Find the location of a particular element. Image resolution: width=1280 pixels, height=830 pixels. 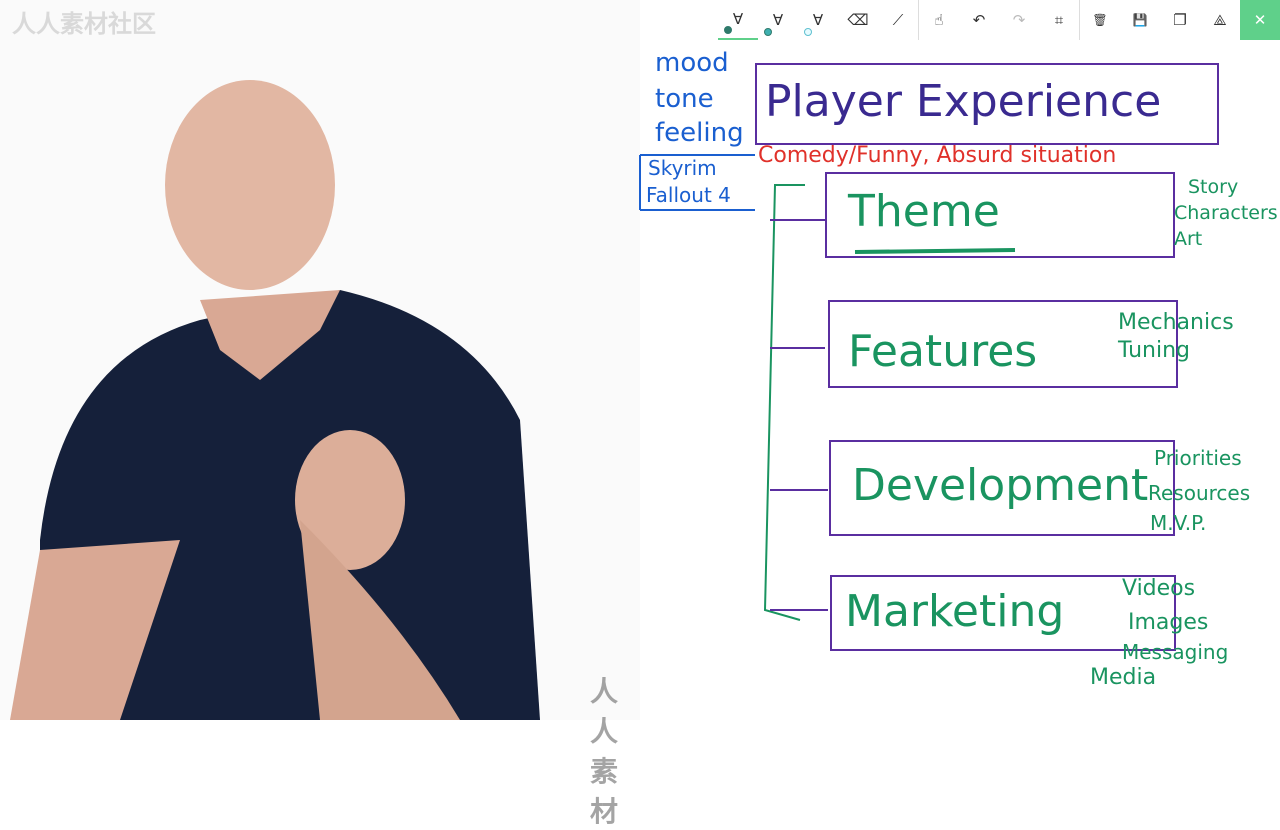

example-fallout: Fallout 4 is located at coordinates (688, 195).